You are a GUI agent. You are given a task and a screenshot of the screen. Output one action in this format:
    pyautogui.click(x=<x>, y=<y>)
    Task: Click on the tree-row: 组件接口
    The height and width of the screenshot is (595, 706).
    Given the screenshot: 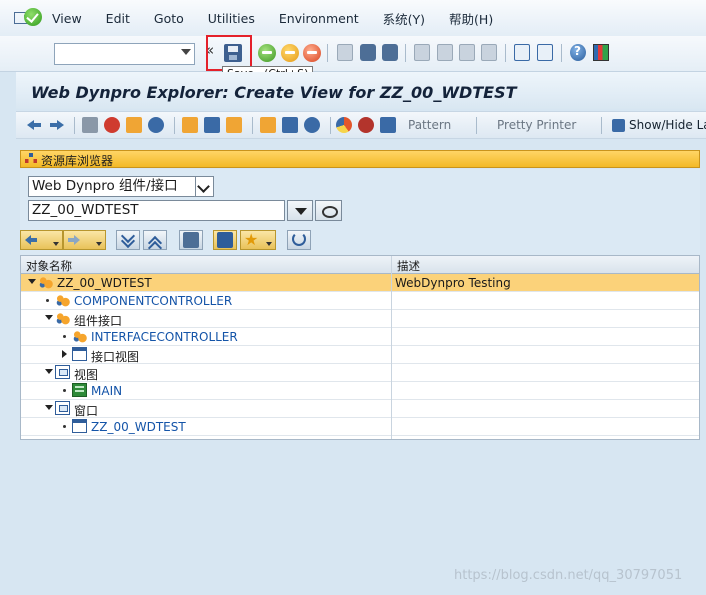 What is the action you would take?
    pyautogui.click(x=360, y=319)
    